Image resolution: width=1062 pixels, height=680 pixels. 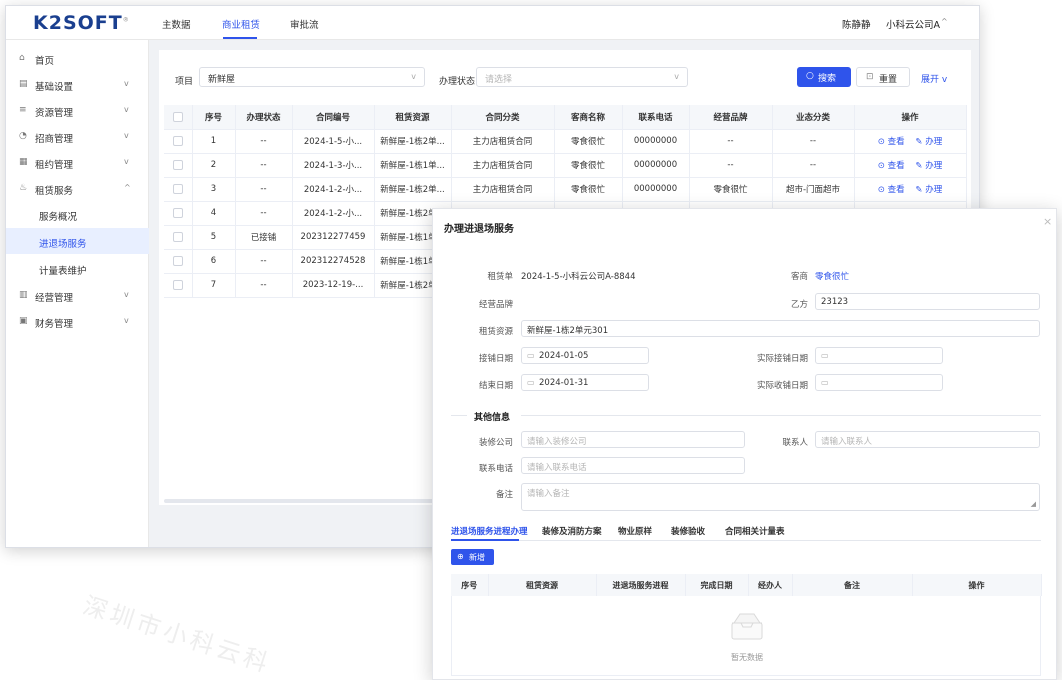 I want to click on eye-icon: ⊙, so click(x=881, y=142).